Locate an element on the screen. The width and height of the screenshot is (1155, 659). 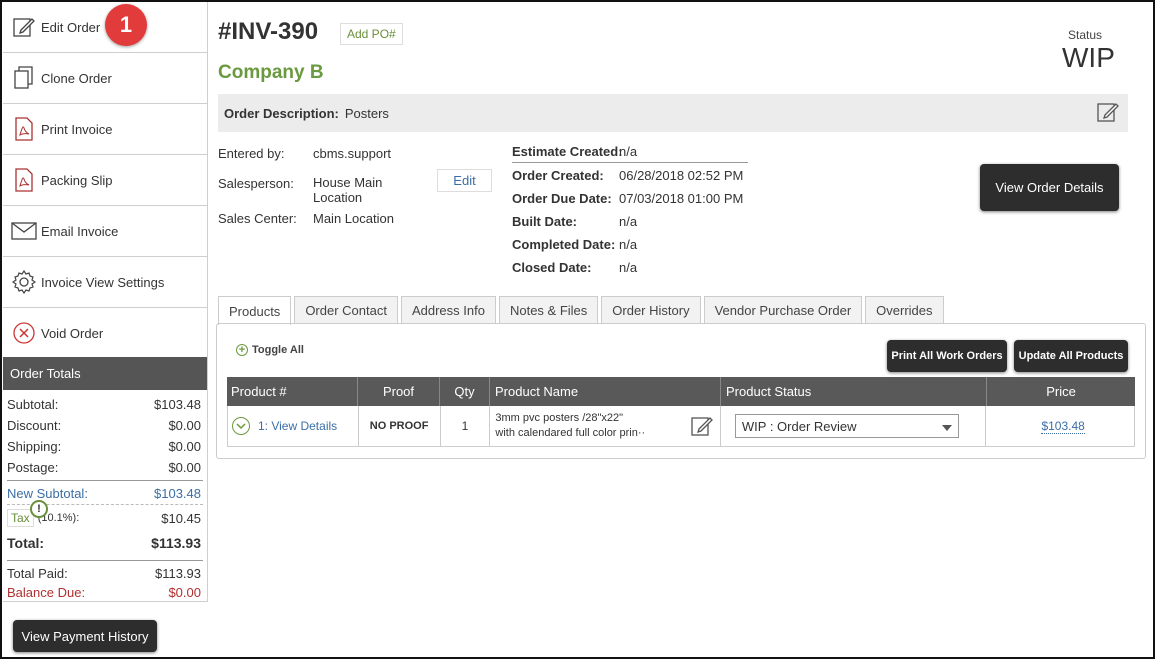
new-subtotal-label: New Subtotal: is located at coordinates (47, 493).